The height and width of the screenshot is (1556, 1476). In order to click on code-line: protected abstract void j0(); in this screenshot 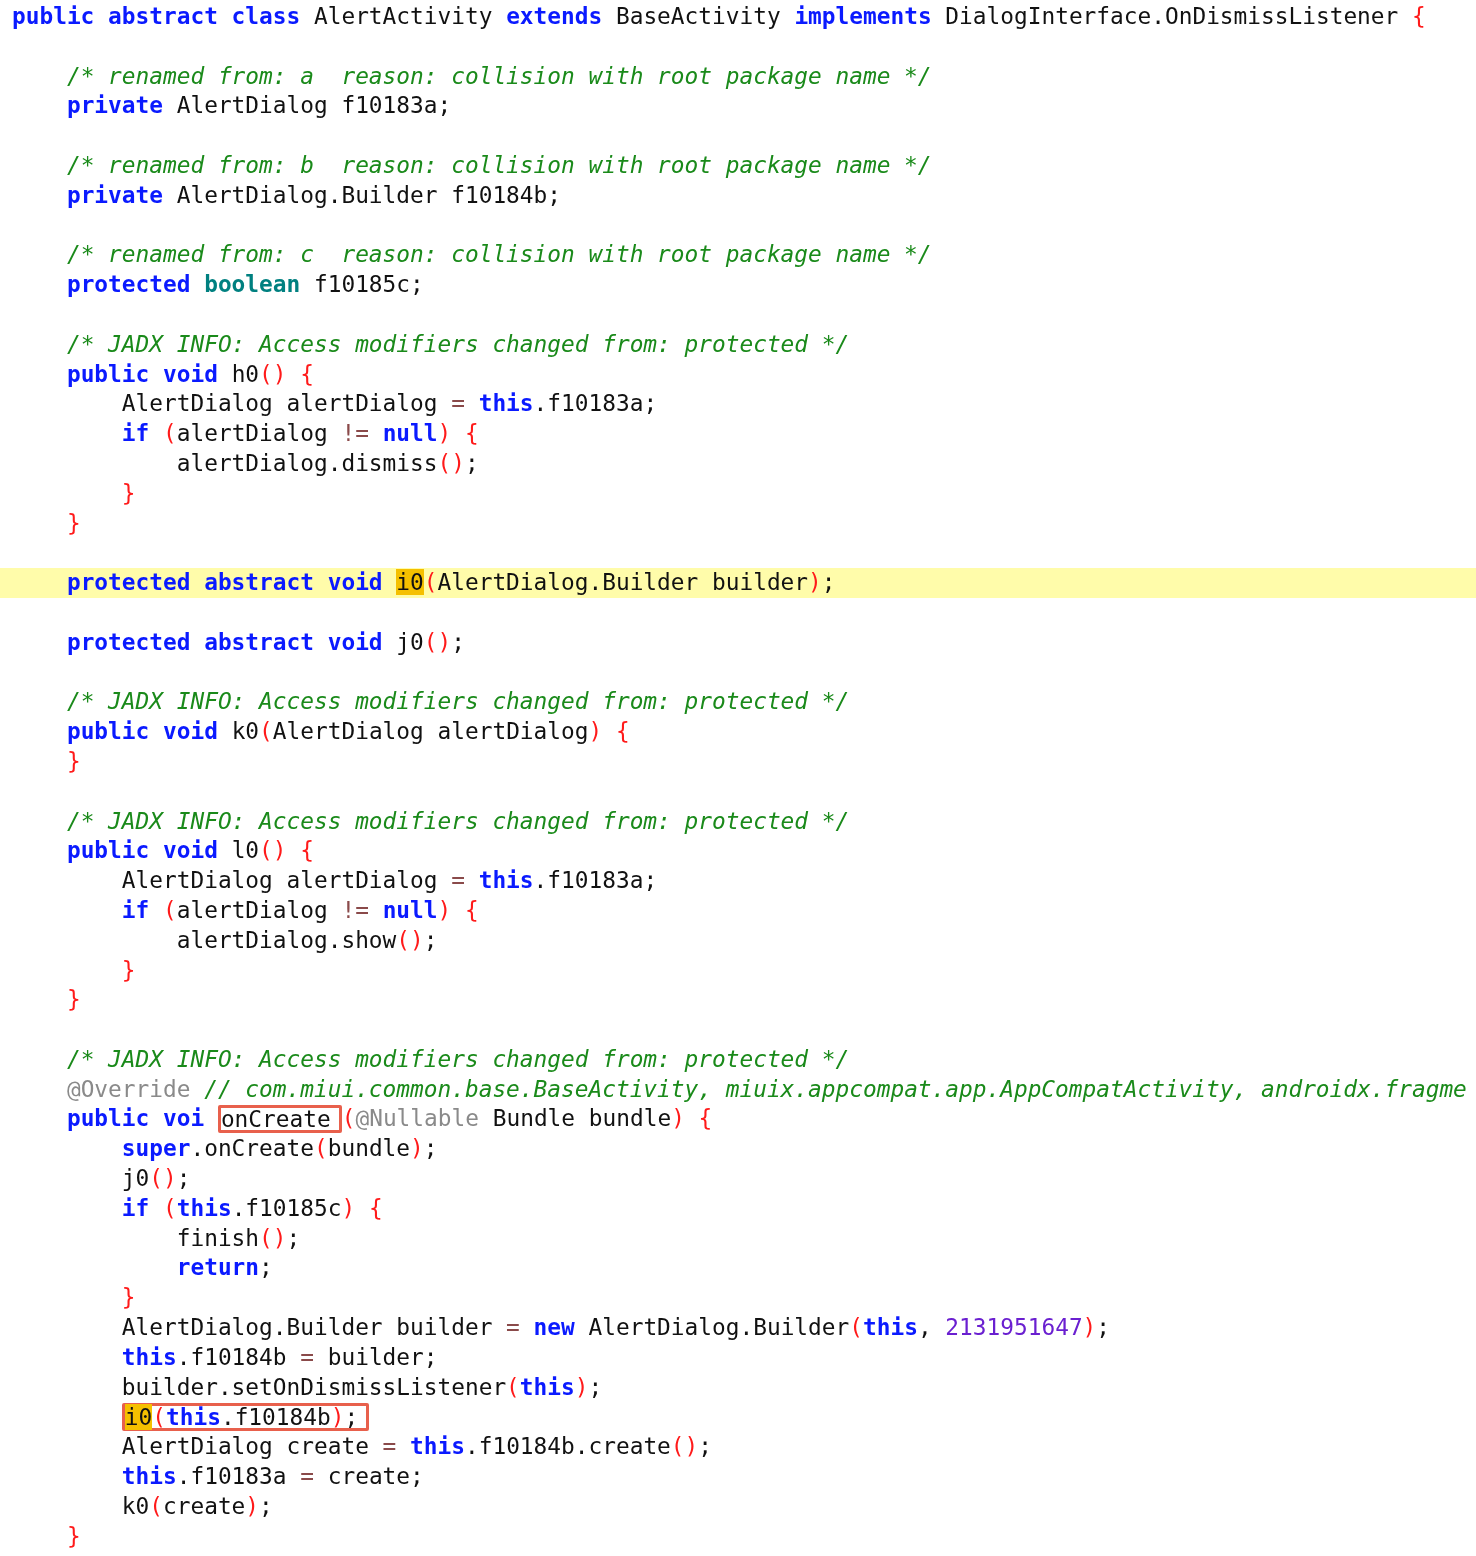, I will do `click(265, 642)`.